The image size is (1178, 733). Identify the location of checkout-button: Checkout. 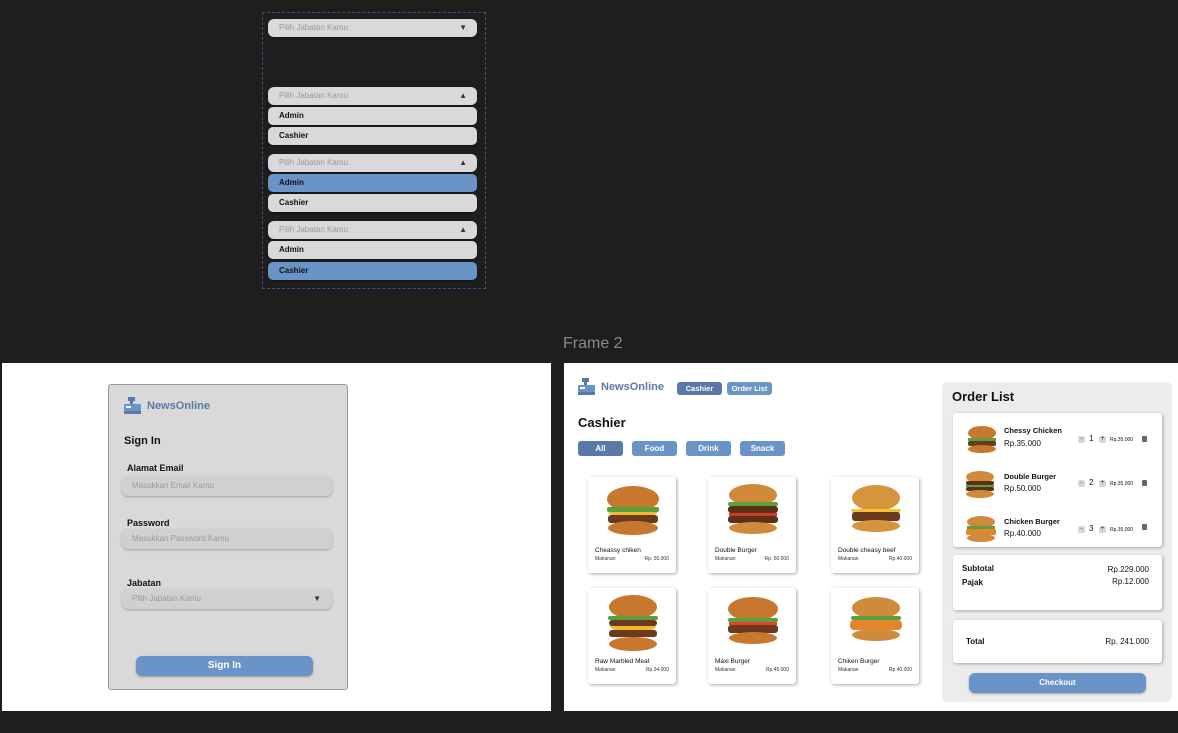
(1057, 683).